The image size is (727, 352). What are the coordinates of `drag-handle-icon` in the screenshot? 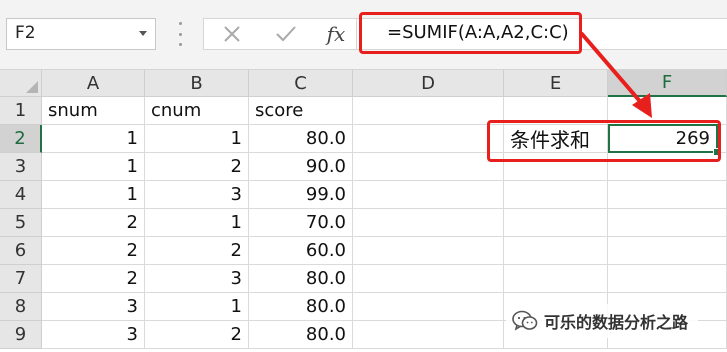 It's located at (180, 34).